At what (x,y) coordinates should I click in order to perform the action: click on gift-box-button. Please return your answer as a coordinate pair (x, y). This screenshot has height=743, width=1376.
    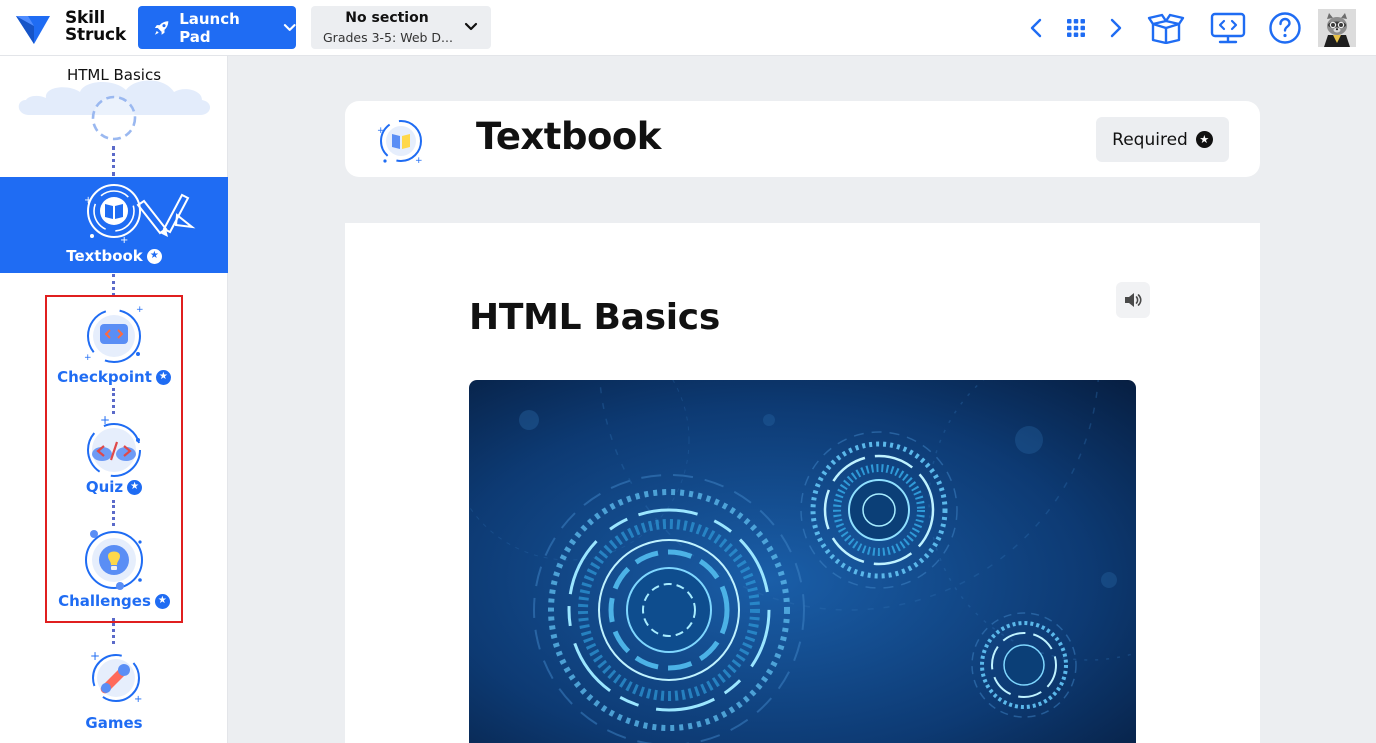
    Looking at the image, I should click on (1166, 28).